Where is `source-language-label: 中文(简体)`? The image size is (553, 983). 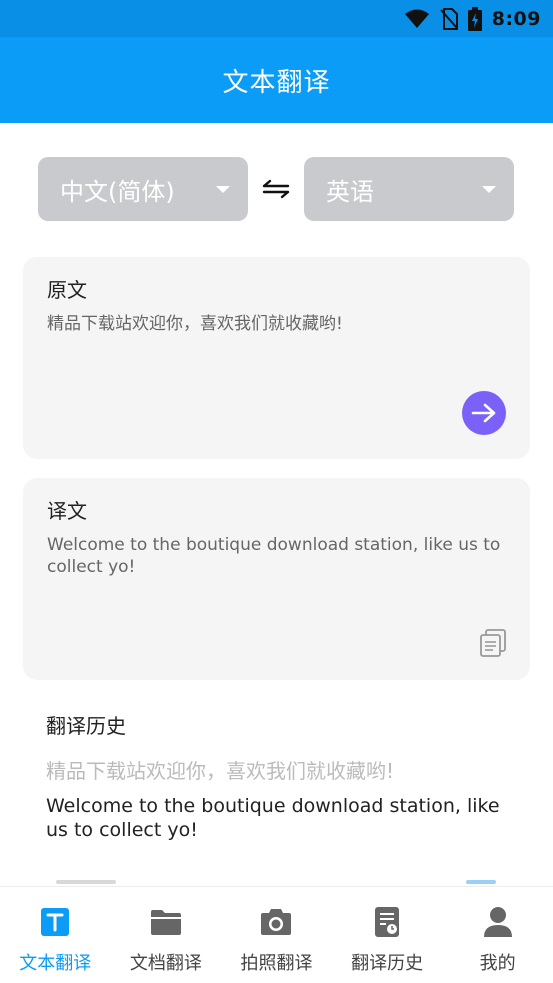
source-language-label: 中文(简体) is located at coordinates (117, 191).